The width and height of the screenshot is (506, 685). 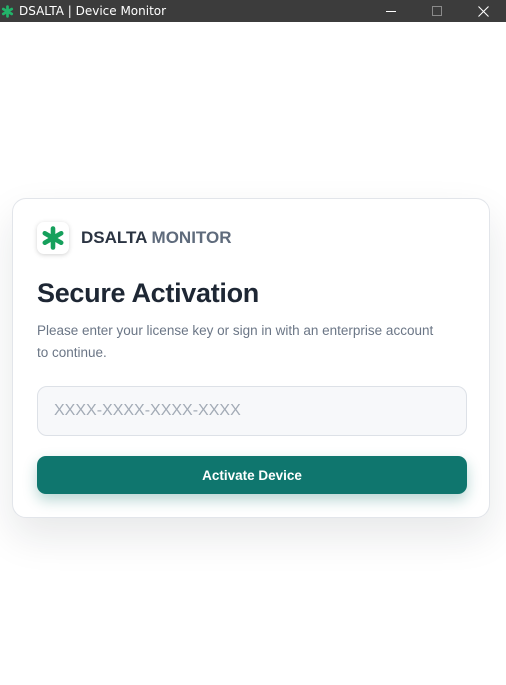 I want to click on close-icon, so click(x=483, y=11).